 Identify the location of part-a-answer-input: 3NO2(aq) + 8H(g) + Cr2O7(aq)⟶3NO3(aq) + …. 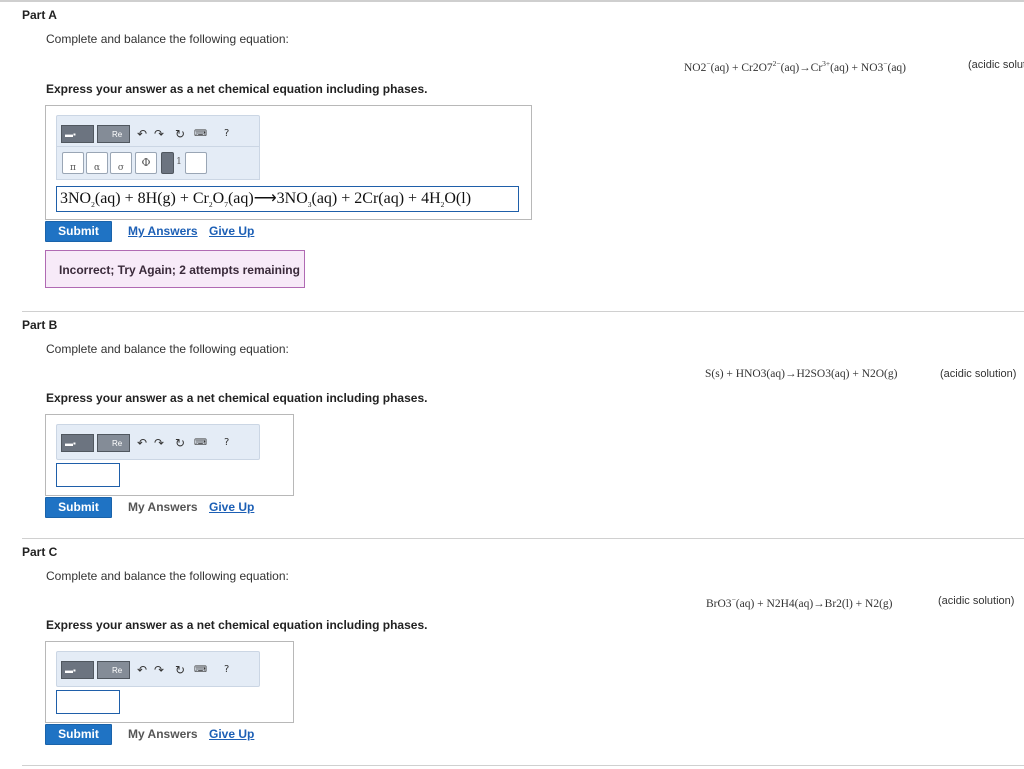
(287, 199).